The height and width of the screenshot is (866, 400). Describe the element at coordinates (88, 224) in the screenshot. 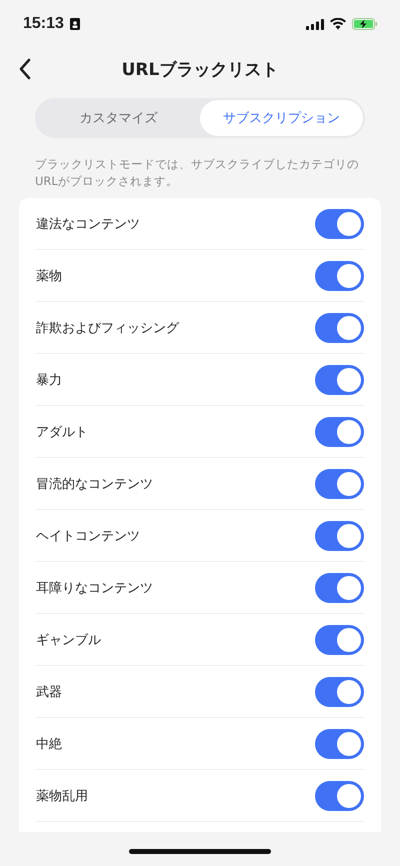

I see `category-label: 違法なコンテンツ` at that location.